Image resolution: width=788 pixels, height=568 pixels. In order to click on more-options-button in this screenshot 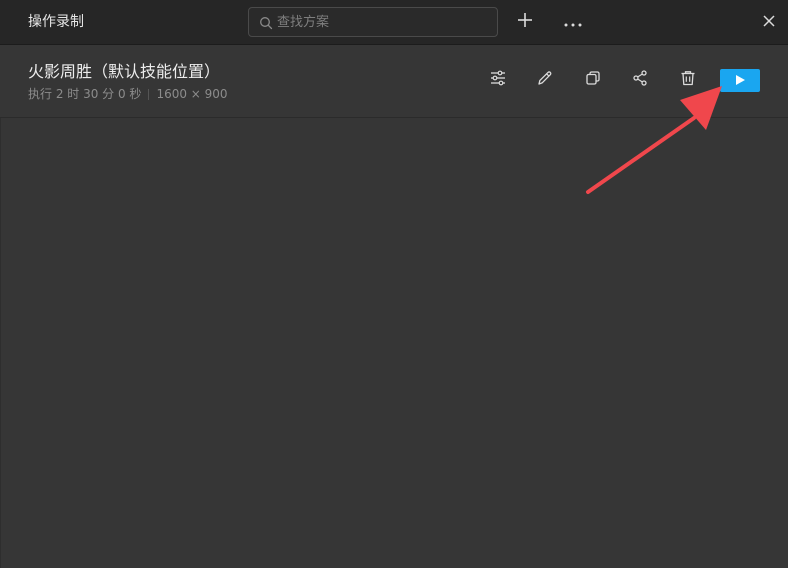, I will do `click(573, 22)`.